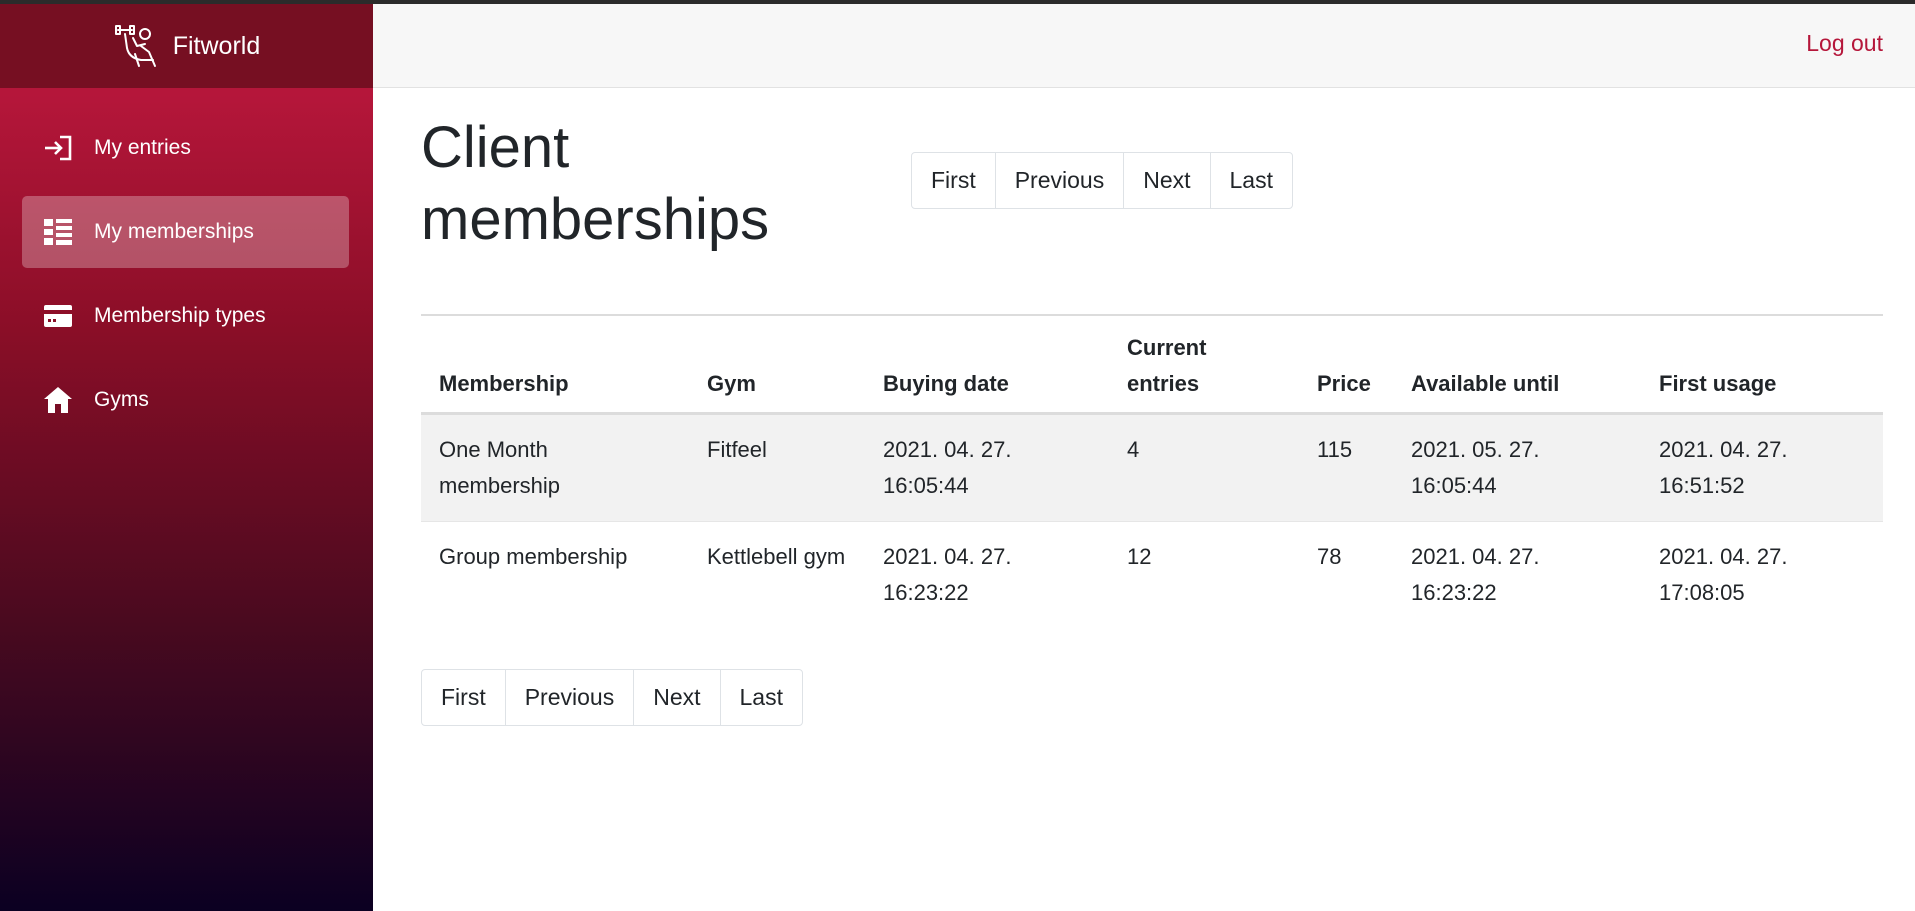  Describe the element at coordinates (1346, 467) in the screenshot. I see `cell-price: 115` at that location.